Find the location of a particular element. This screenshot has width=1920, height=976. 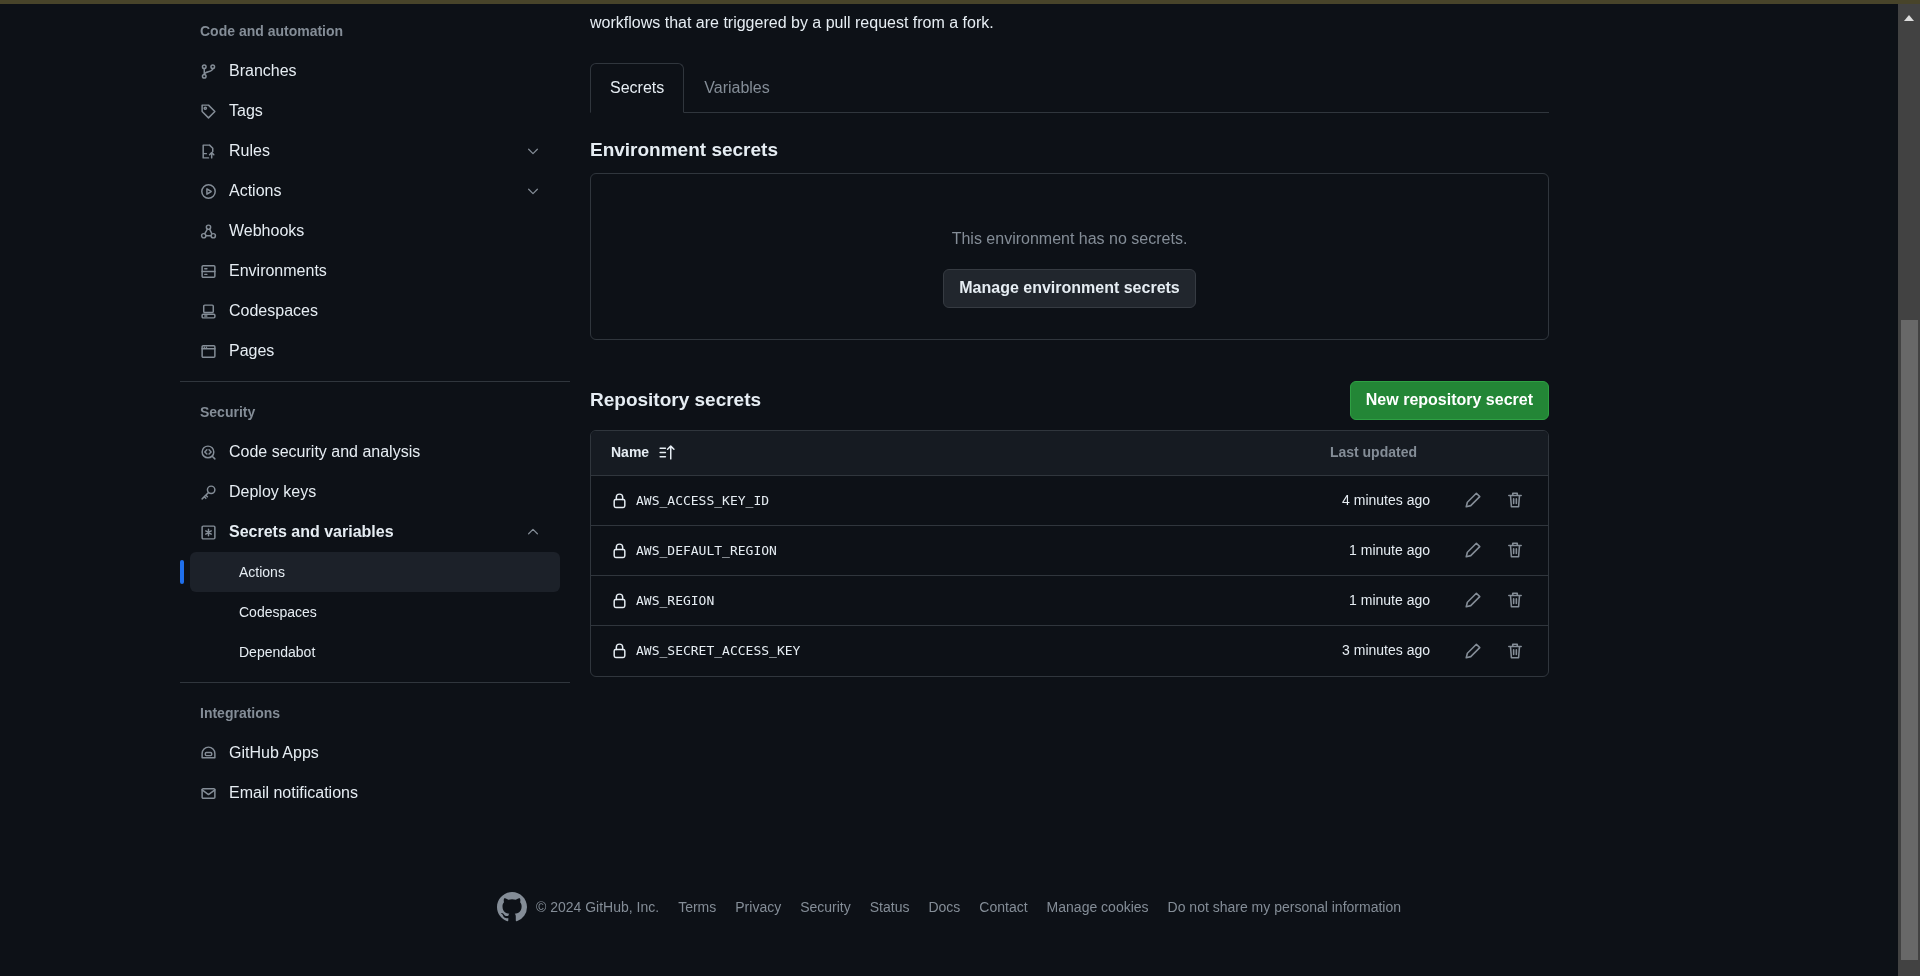

secret-name: AWS_SECRET_ACCESS_KEY is located at coordinates (718, 651).